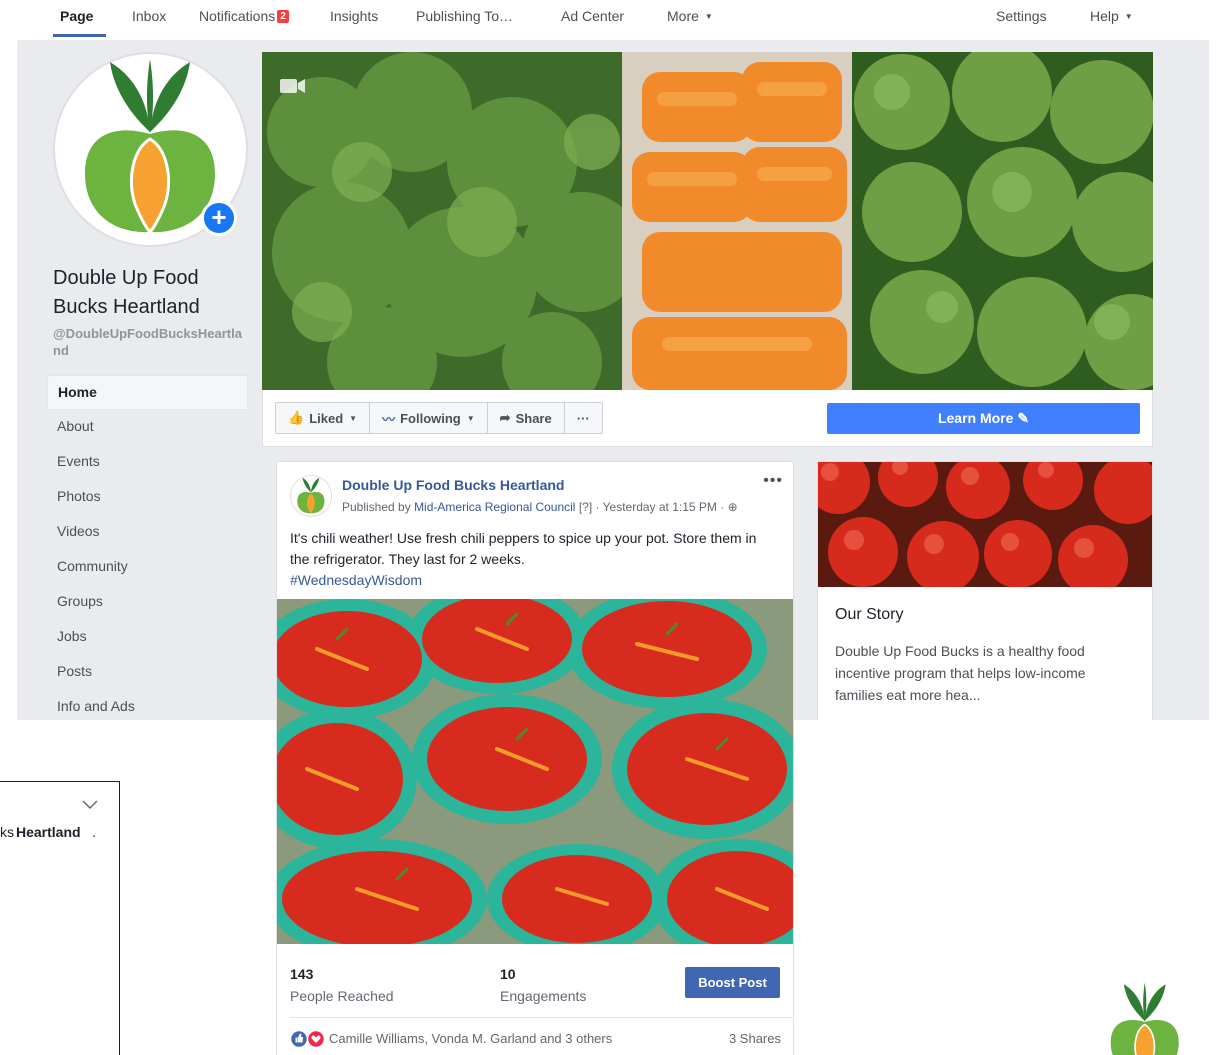  What do you see at coordinates (94, 832) in the screenshot?
I see `popup-text-suffix: .` at bounding box center [94, 832].